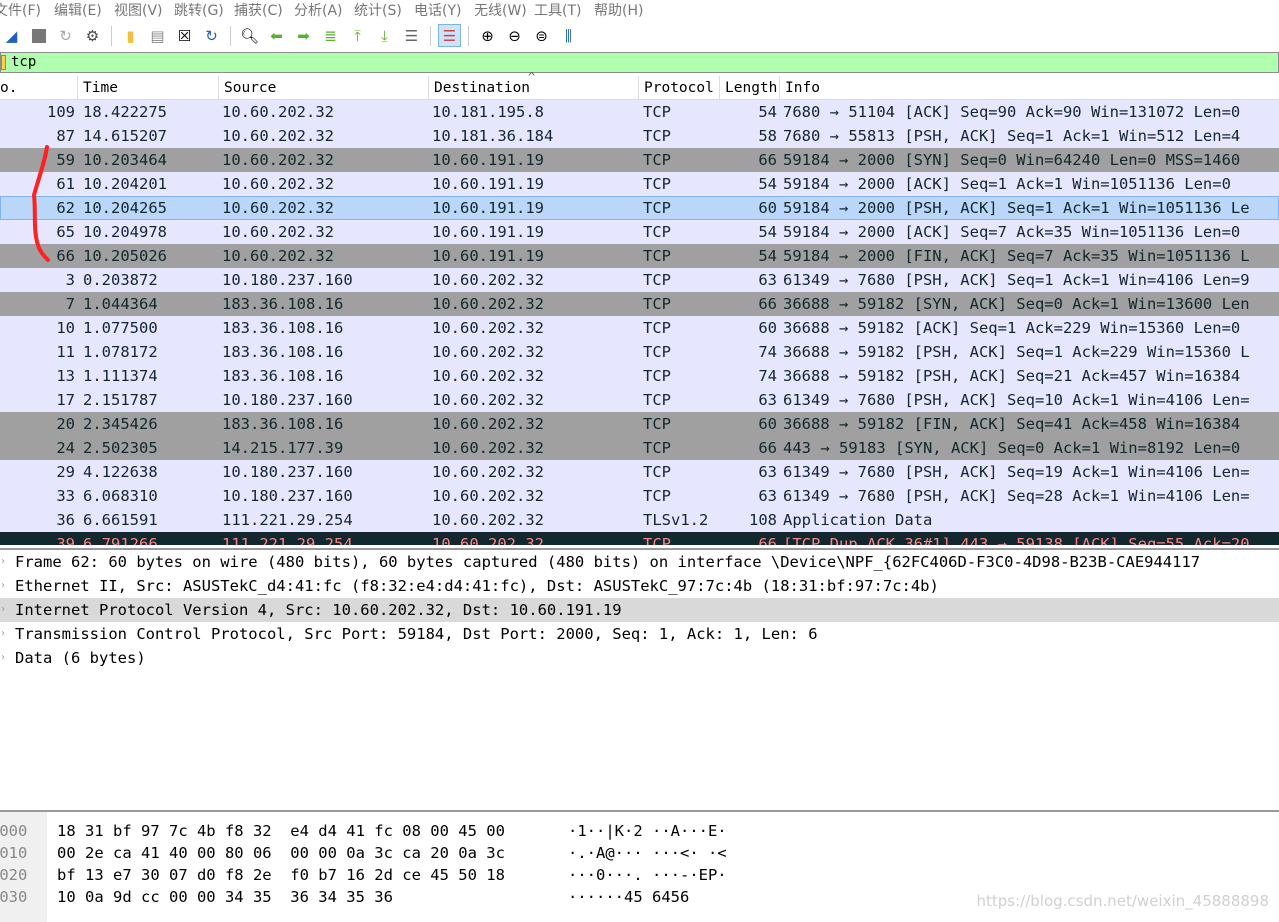  I want to click on go-to-packet-icon: ≣, so click(330, 35).